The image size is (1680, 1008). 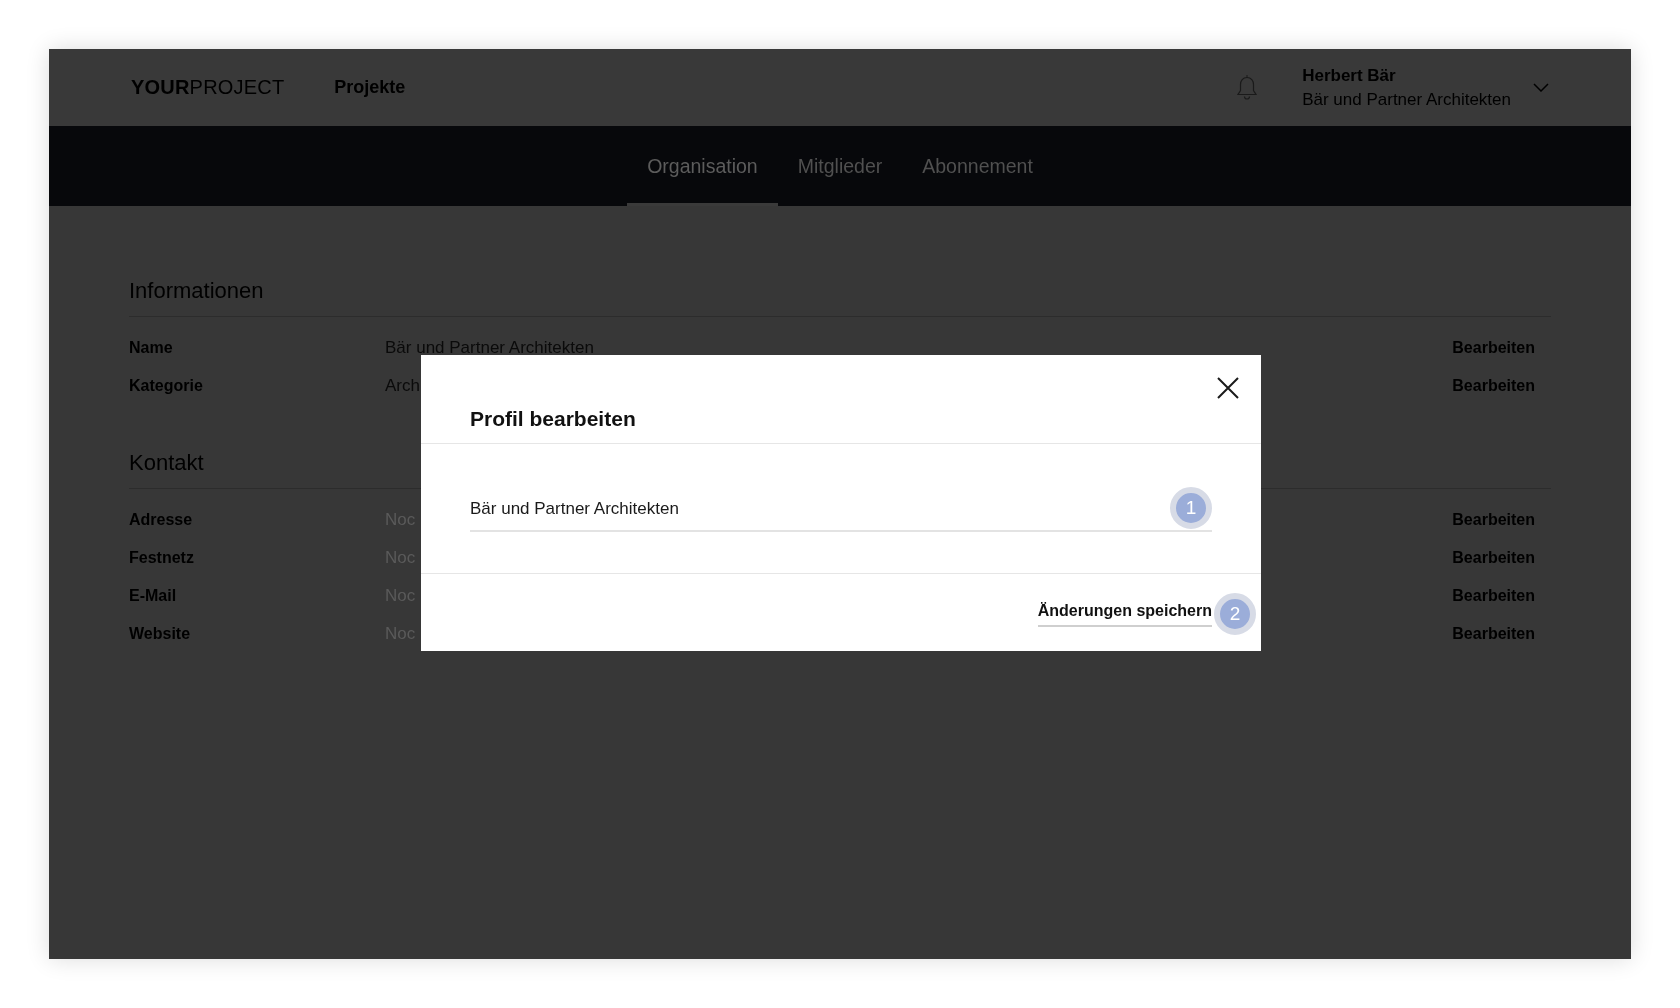 I want to click on user-organization: Bär und Partner Architekten, so click(x=1406, y=99).